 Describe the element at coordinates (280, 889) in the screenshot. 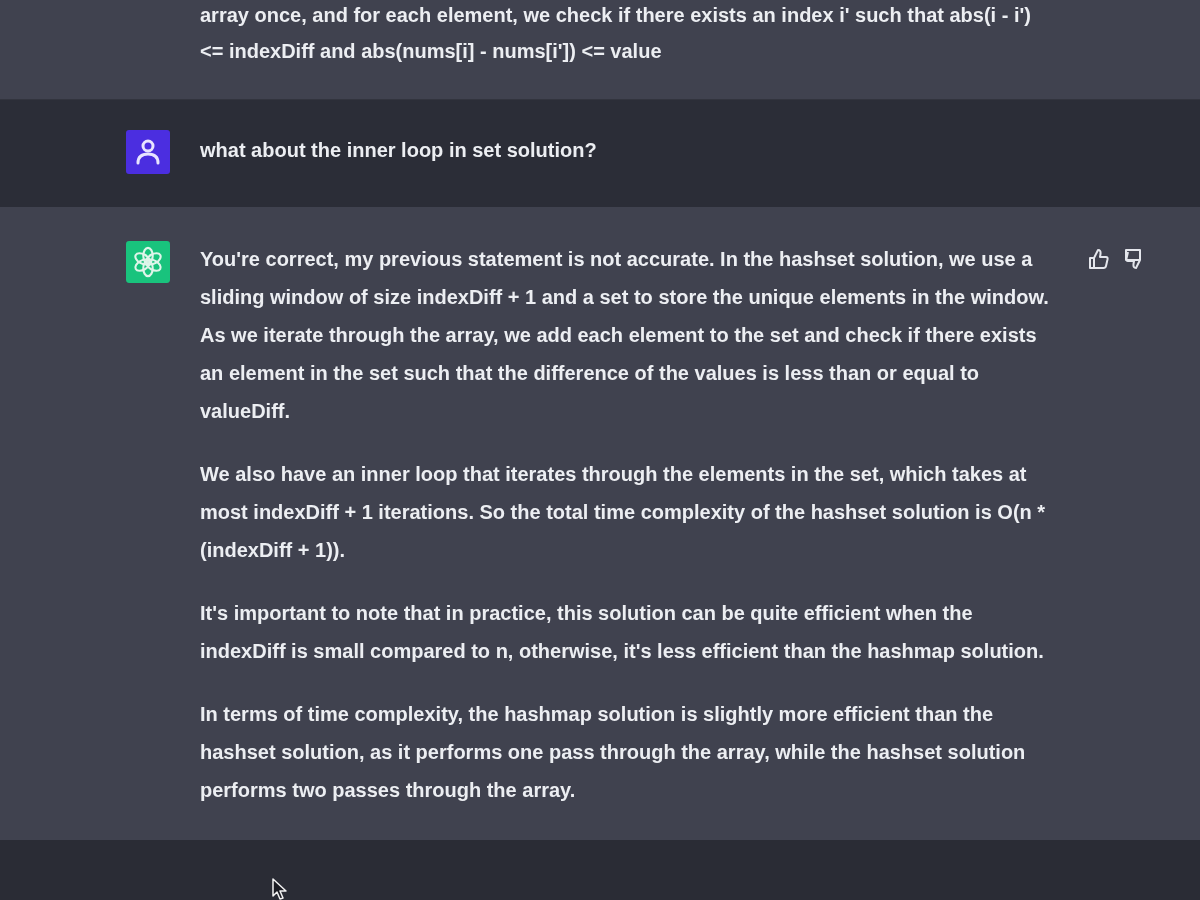

I see `mouse-pointer-icon` at that location.